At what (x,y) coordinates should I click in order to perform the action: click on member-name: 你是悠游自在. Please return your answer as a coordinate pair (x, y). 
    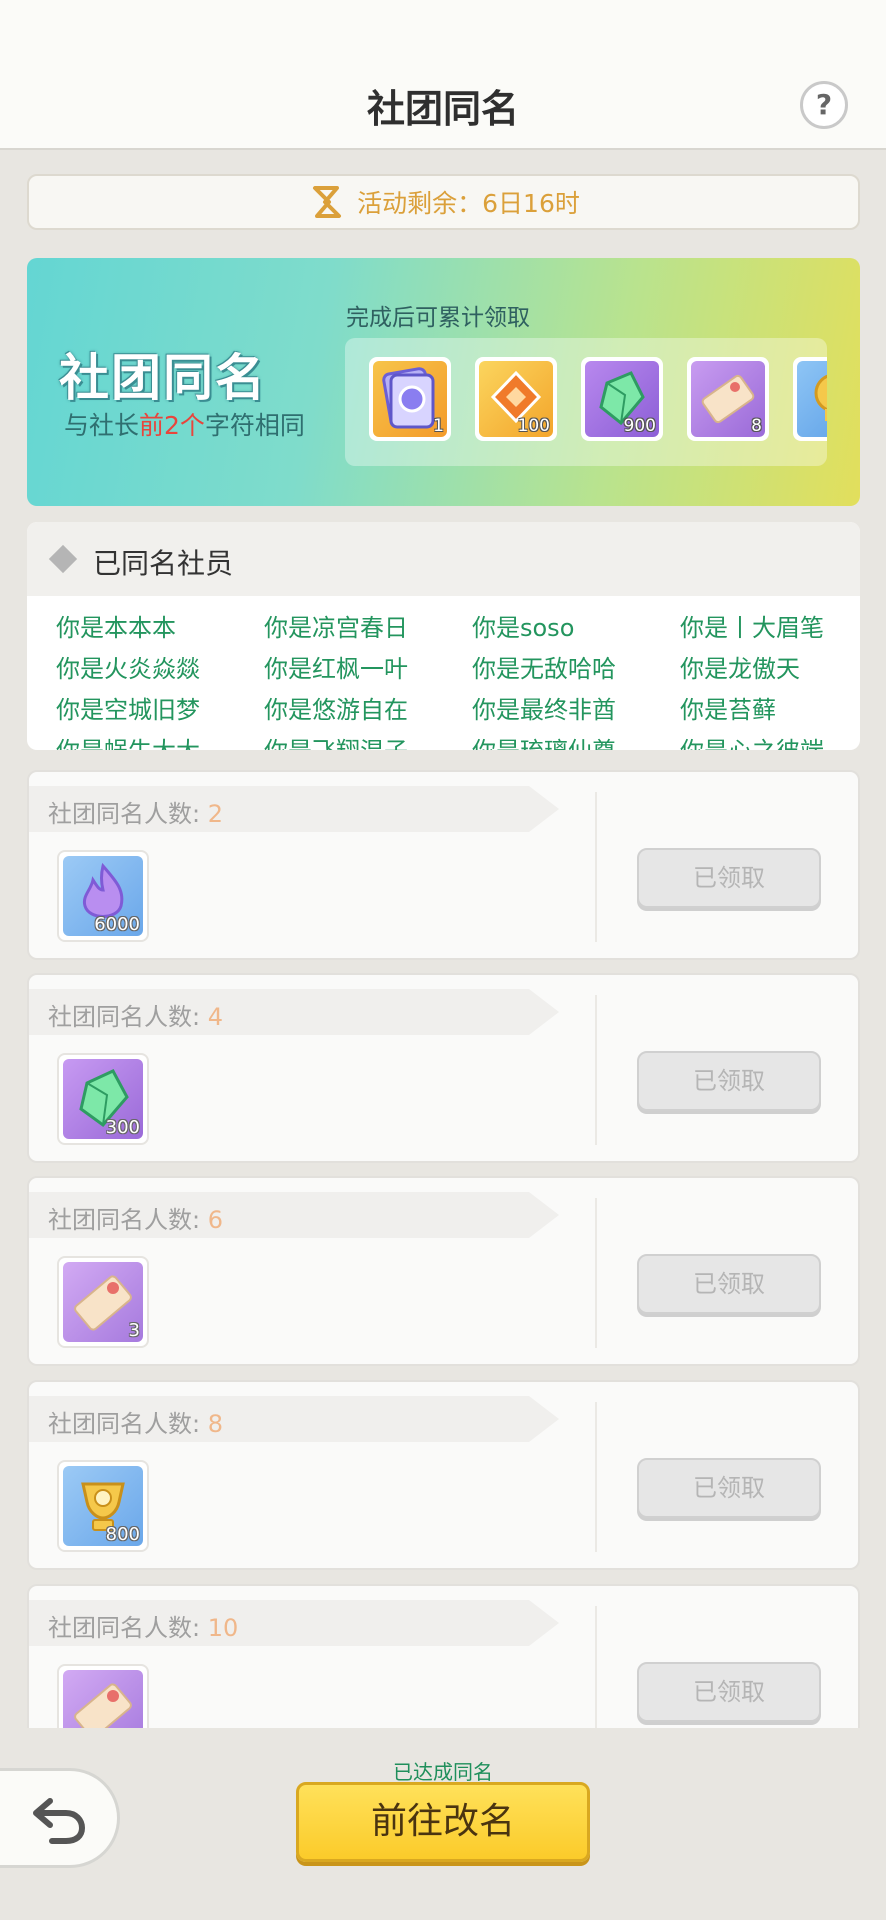
    Looking at the image, I should click on (336, 710).